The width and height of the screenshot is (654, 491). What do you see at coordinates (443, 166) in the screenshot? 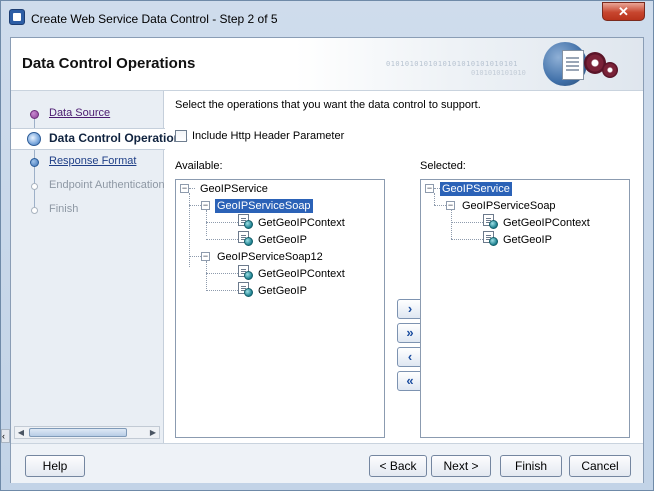
I see `selected-label: Selected:` at bounding box center [443, 166].